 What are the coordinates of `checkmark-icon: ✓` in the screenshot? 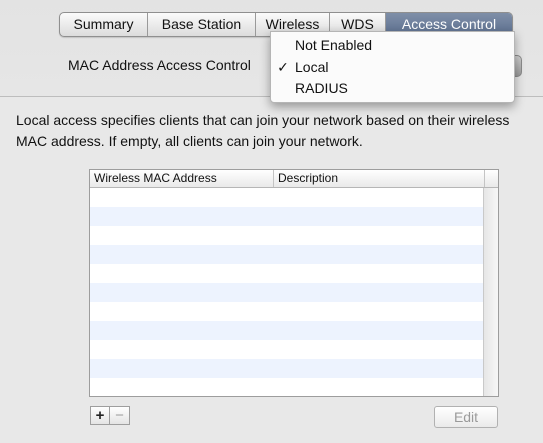 It's located at (283, 67).